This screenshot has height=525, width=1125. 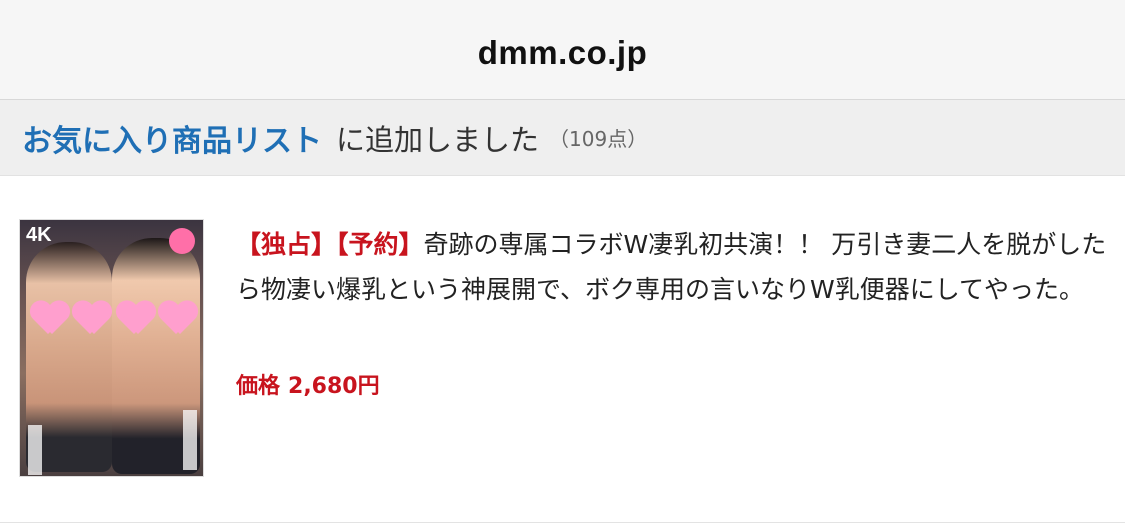 I want to click on thumbnail-caption-right, so click(x=190, y=440).